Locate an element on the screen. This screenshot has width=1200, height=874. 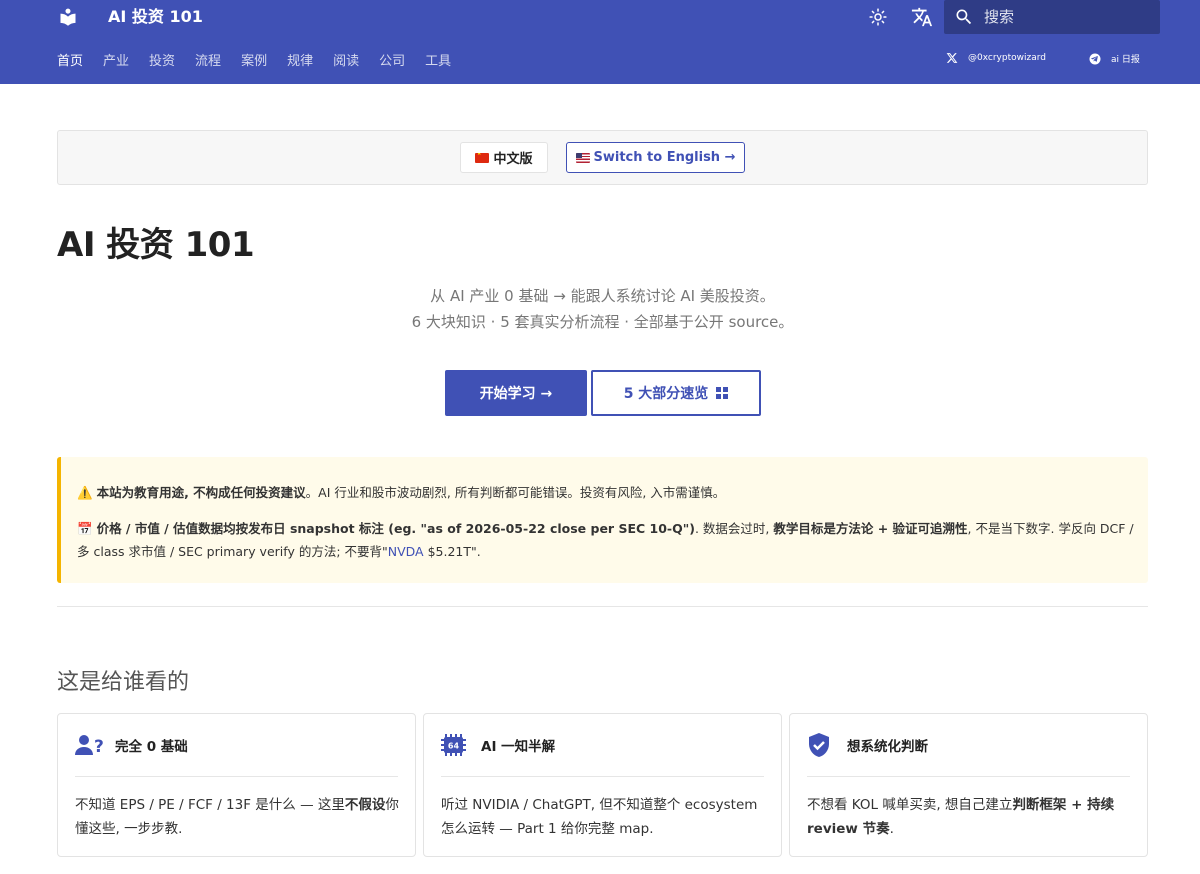
theme-toggle-sun-icon is located at coordinates (878, 17).